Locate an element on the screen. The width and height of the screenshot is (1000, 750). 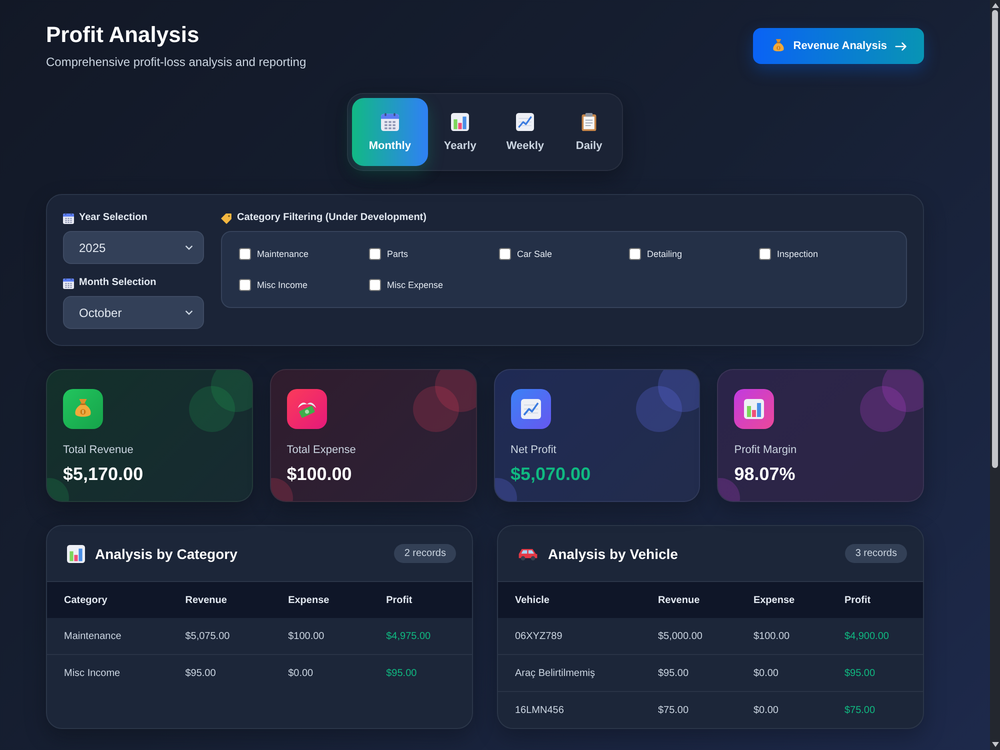
checkbox-label: Misc Income is located at coordinates (282, 285).